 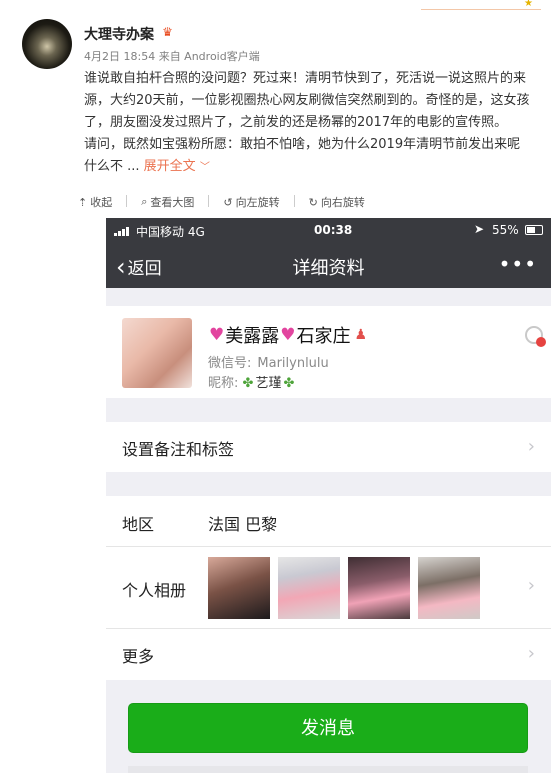 What do you see at coordinates (172, 56) in the screenshot?
I see `post-meta: 4月2日 18:54 来自 Android客户端` at bounding box center [172, 56].